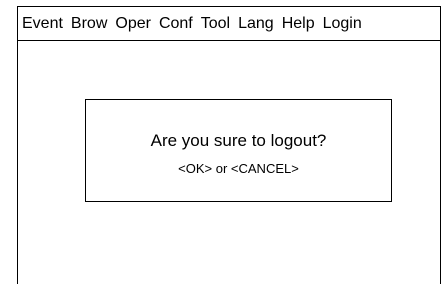  What do you see at coordinates (176, 24) in the screenshot?
I see `menu-item-conf: Conf` at bounding box center [176, 24].